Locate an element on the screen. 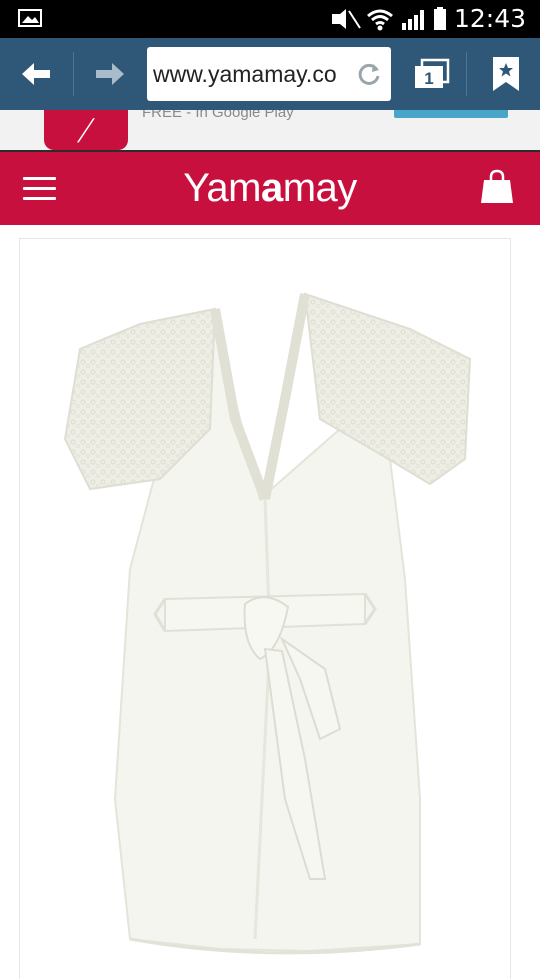 Image resolution: width=540 pixels, height=979 pixels. brand-logo: Yam a may is located at coordinates (270, 188).